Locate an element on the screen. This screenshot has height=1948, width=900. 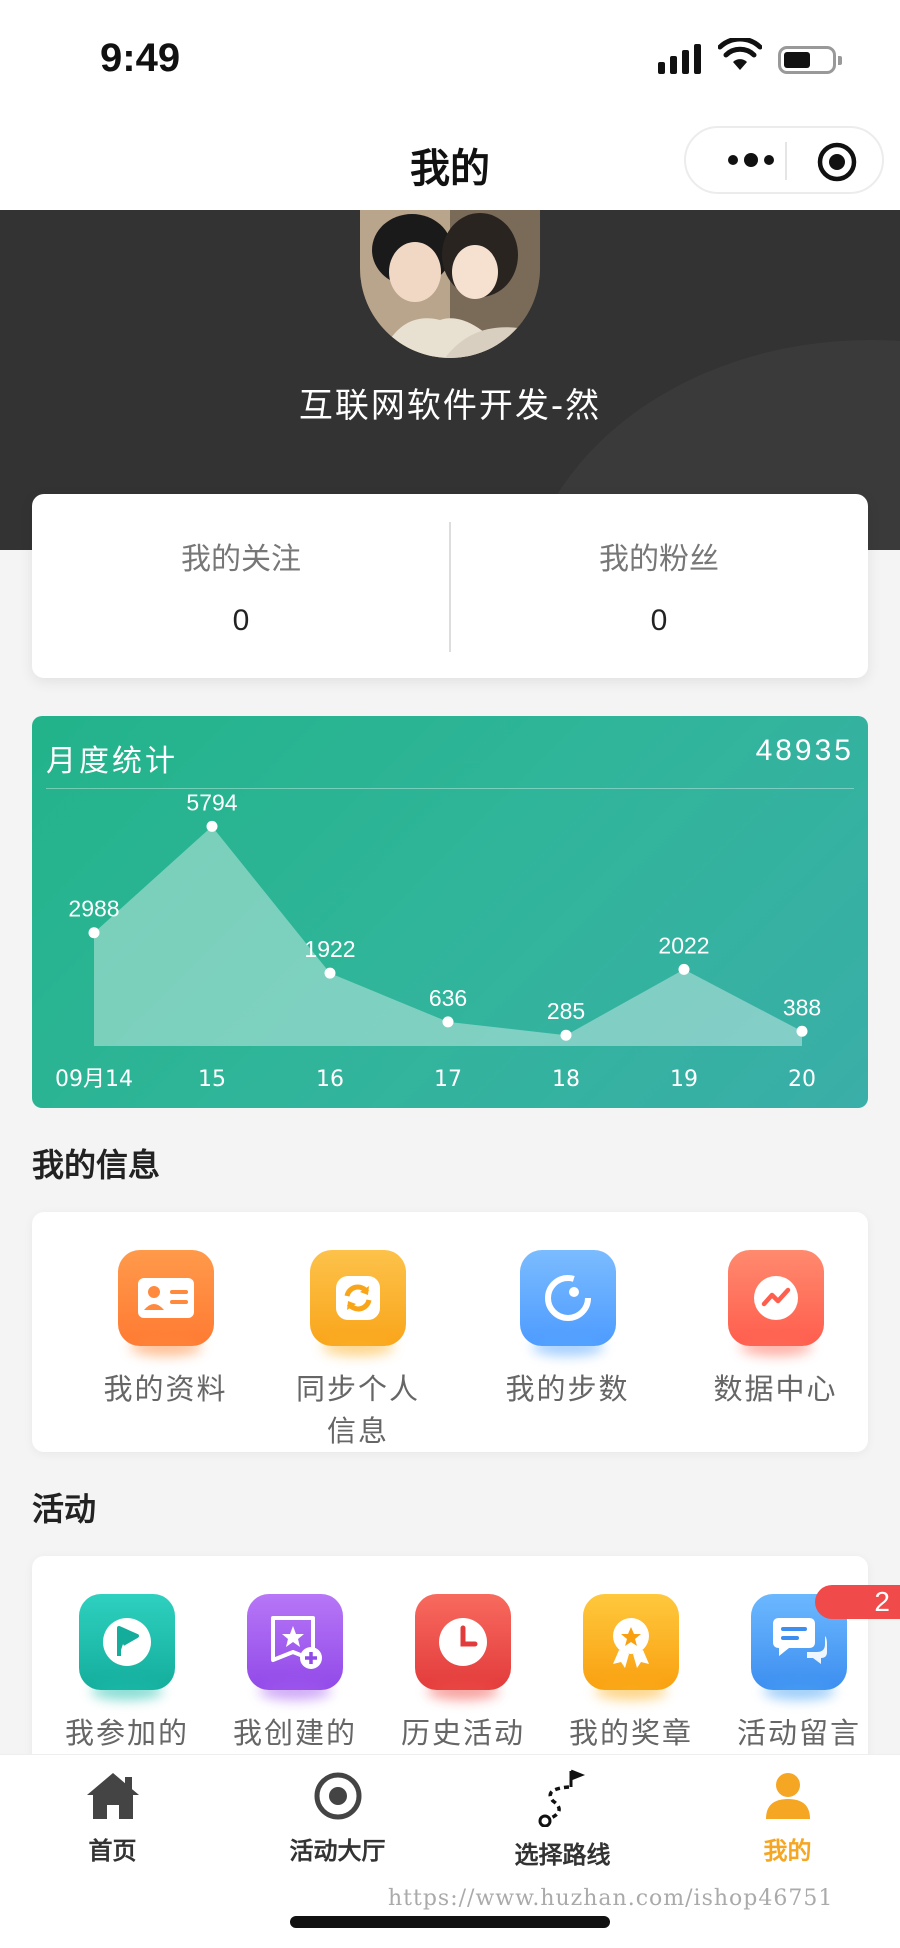
sync-info-item: 同步个人信息 is located at coordinates (358, 1351).